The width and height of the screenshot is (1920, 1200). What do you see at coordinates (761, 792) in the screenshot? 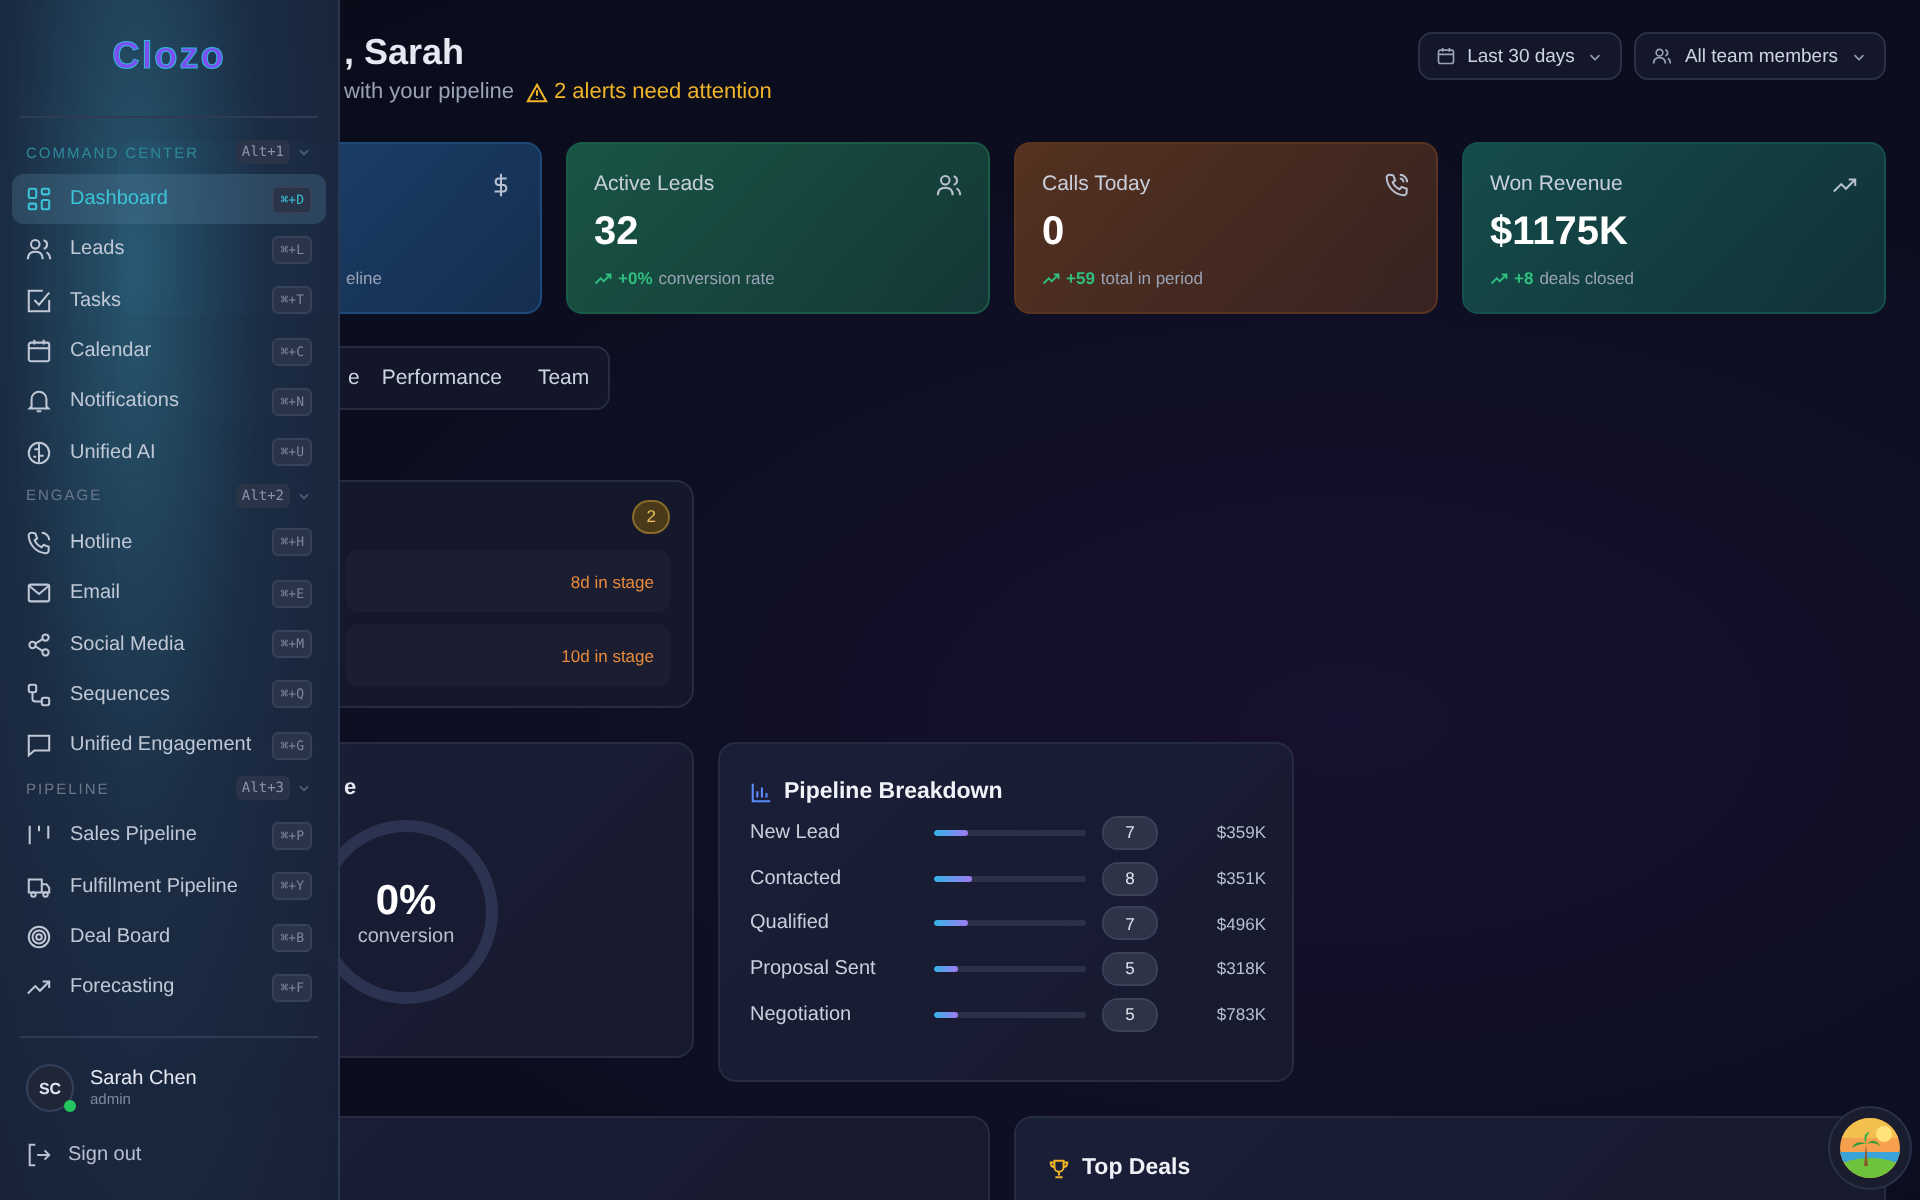
I see `bar-chart-icon` at bounding box center [761, 792].